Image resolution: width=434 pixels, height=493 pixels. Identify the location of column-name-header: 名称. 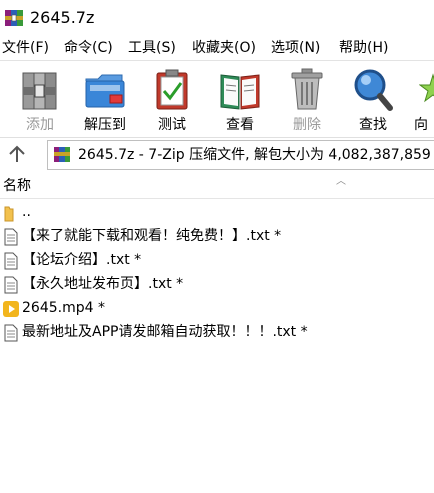
(17, 186).